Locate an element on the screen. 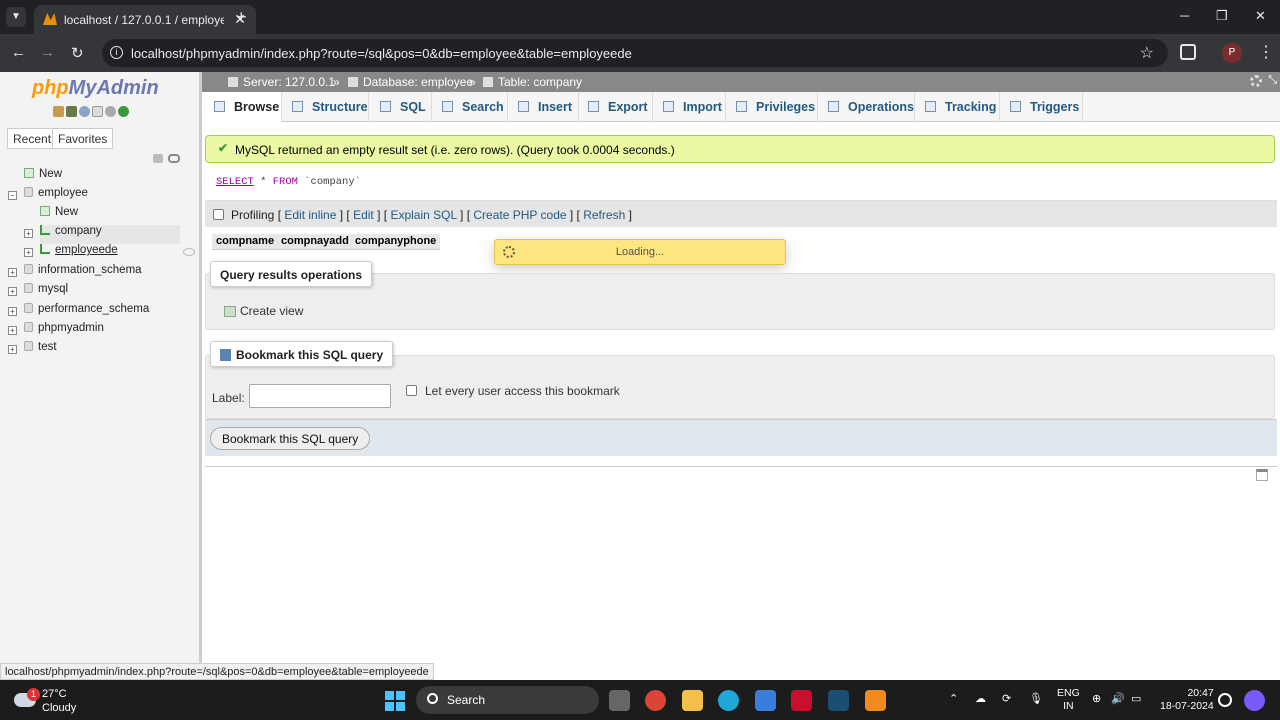 This screenshot has height=720, width=1280. tree-item-test: test is located at coordinates (40, 350).